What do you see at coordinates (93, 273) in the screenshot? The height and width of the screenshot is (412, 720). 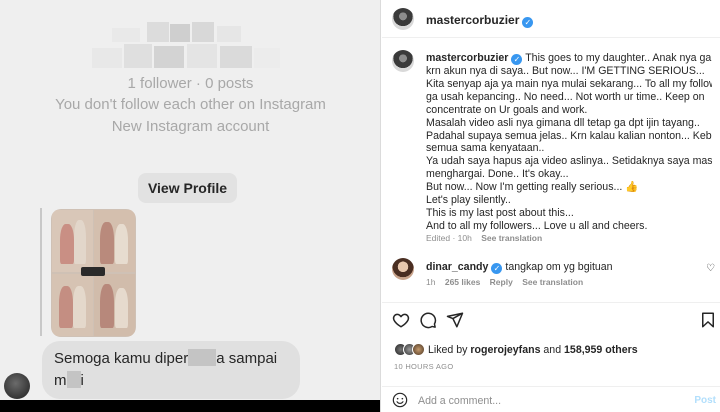 I see `shared-post-thumbnail` at bounding box center [93, 273].